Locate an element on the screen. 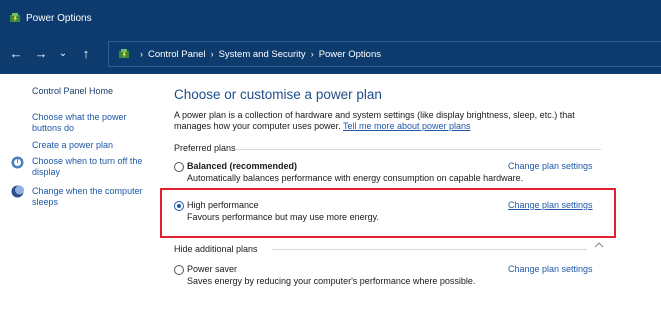 The height and width of the screenshot is (335, 661). back-arrow-icon: ← is located at coordinates (16, 54).